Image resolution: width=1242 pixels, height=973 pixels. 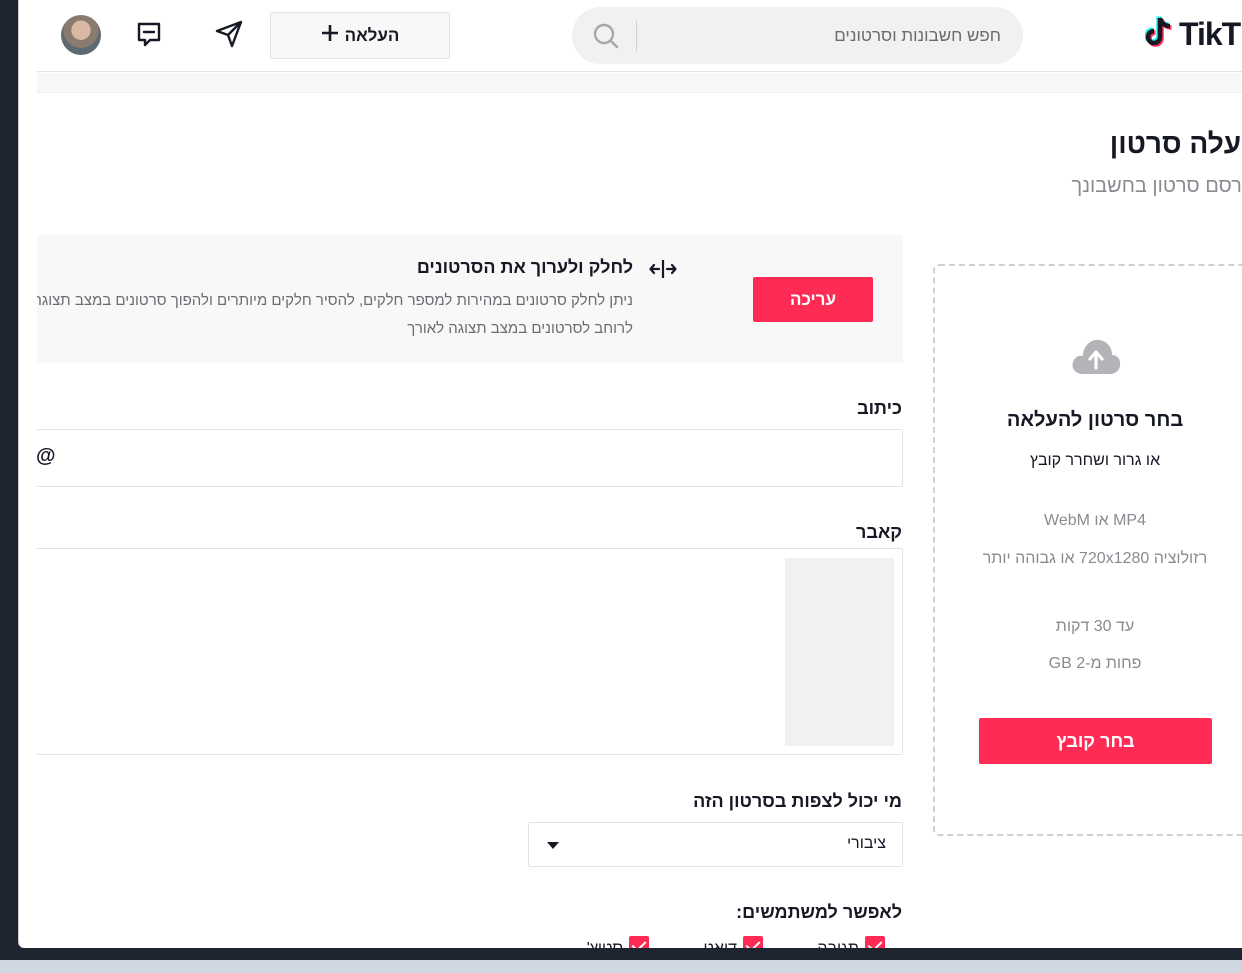 What do you see at coordinates (1159, 34) in the screenshot?
I see `tiktok-note-icon` at bounding box center [1159, 34].